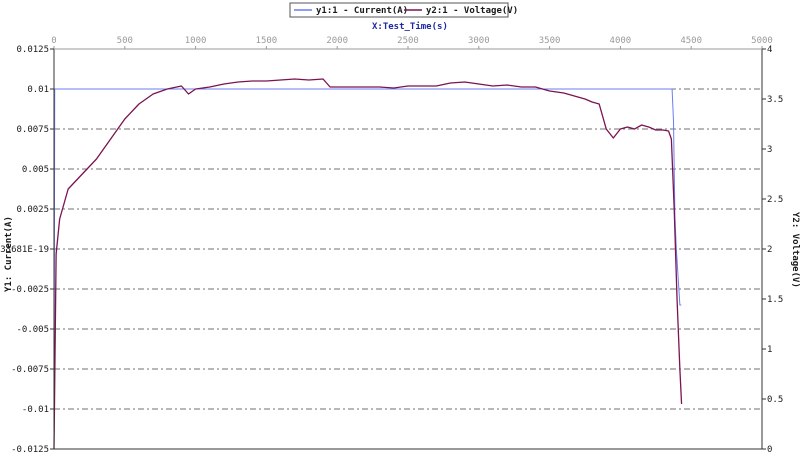  I want to click on y2-tick-label: 2, so click(769, 250).